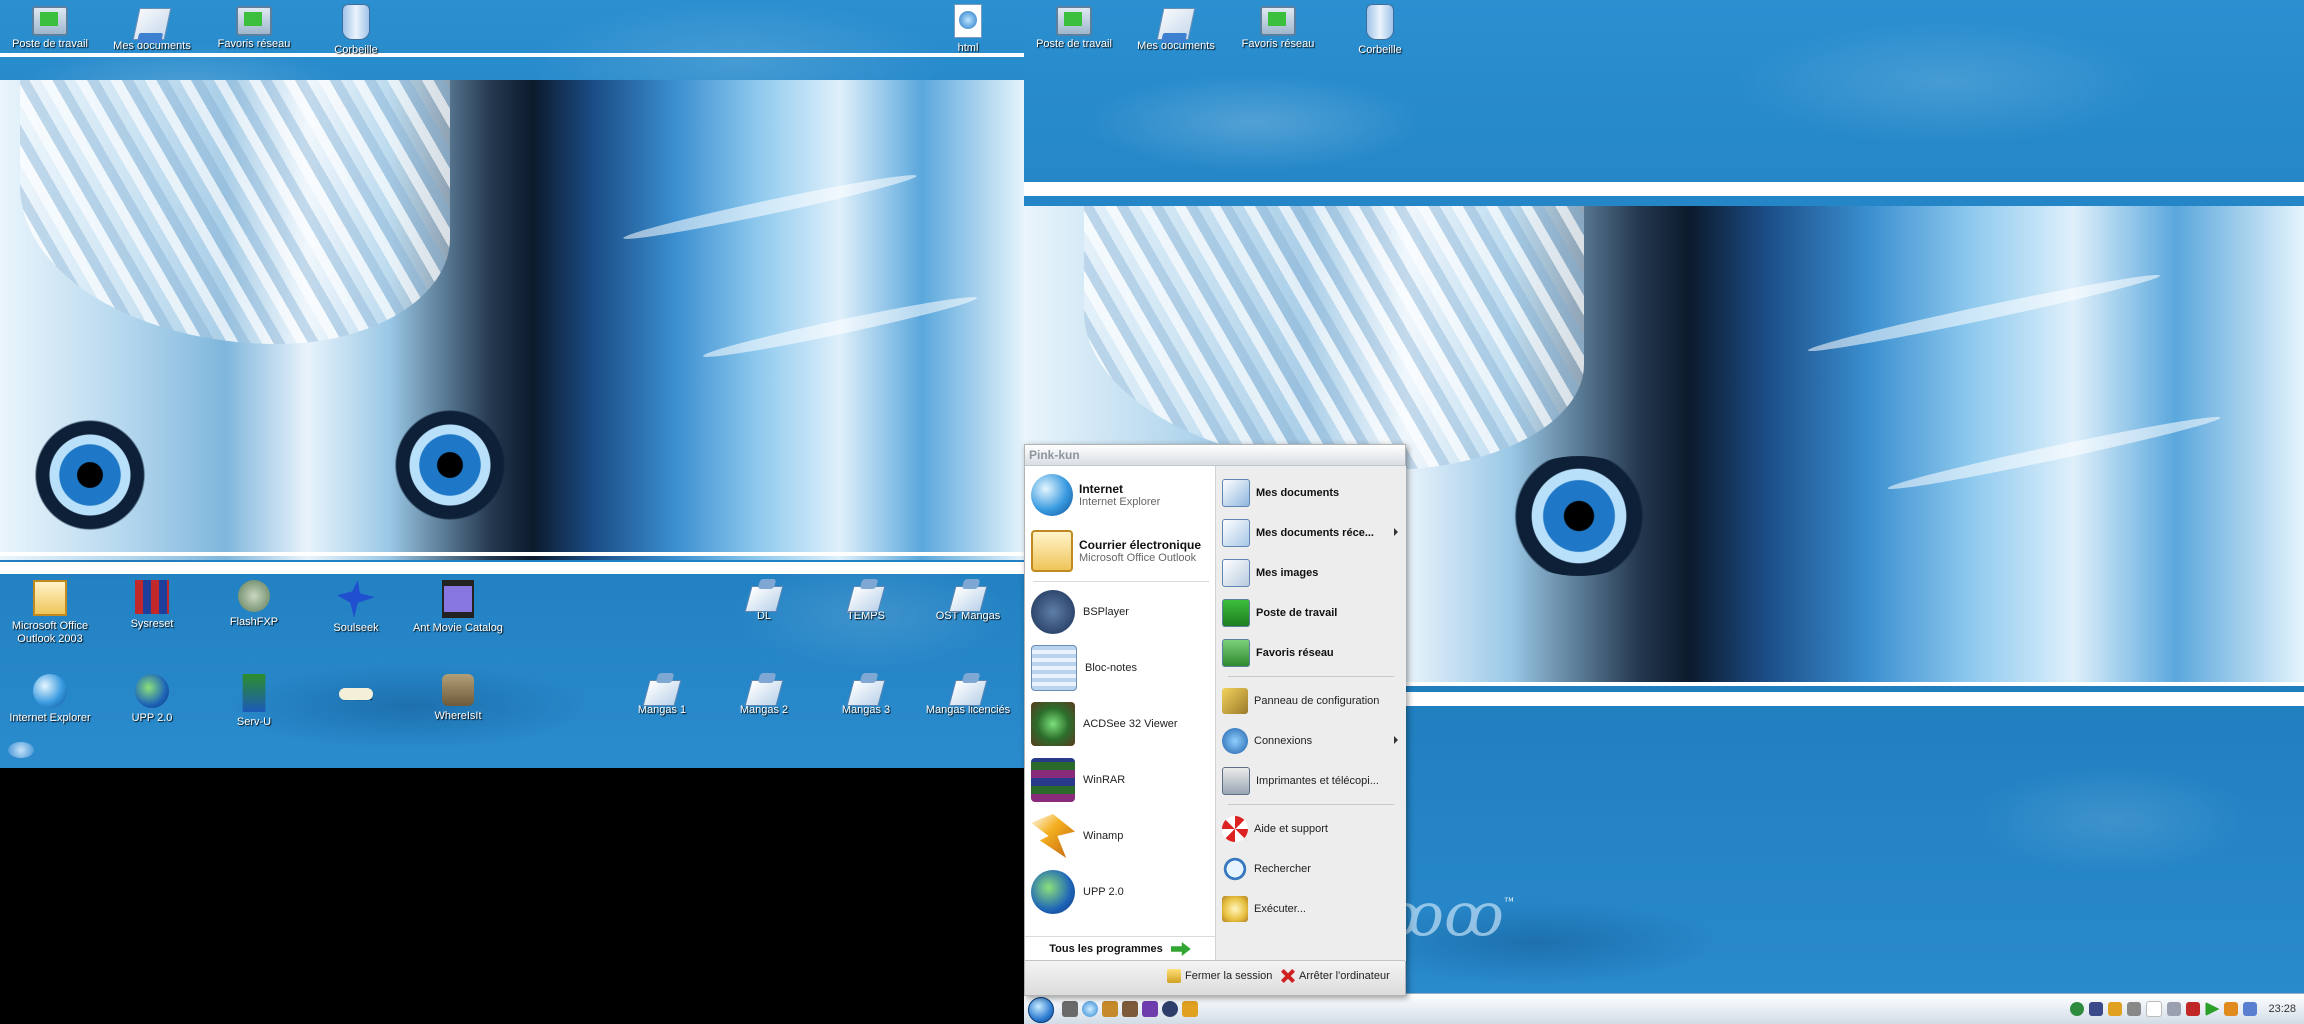  What do you see at coordinates (1312, 829) in the screenshot?
I see `menu-item-aide-et-support: Aide et support` at bounding box center [1312, 829].